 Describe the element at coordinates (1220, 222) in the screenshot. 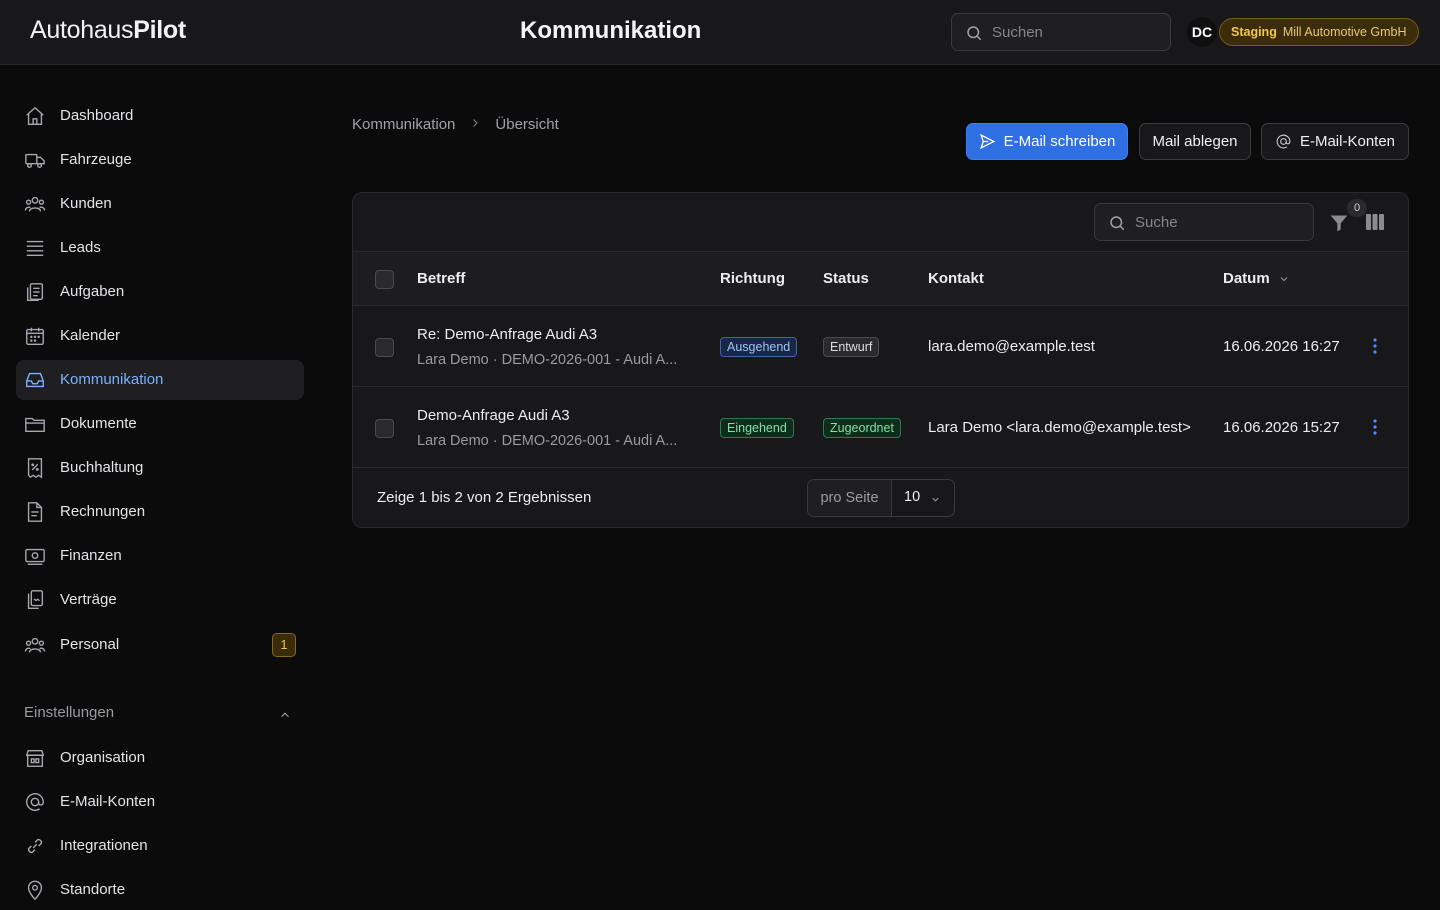

I see `table-search-input` at that location.